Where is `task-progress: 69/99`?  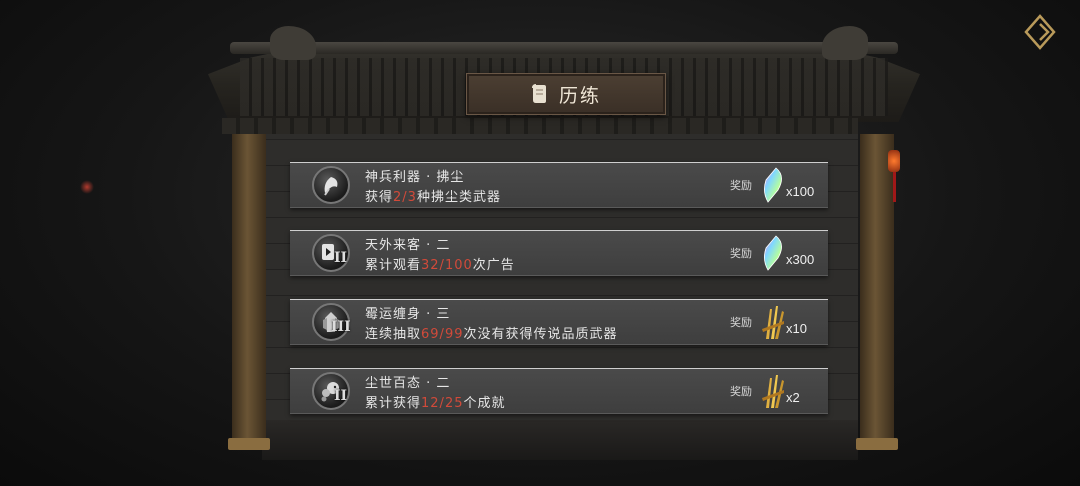
task-progress: 69/99 is located at coordinates (442, 334).